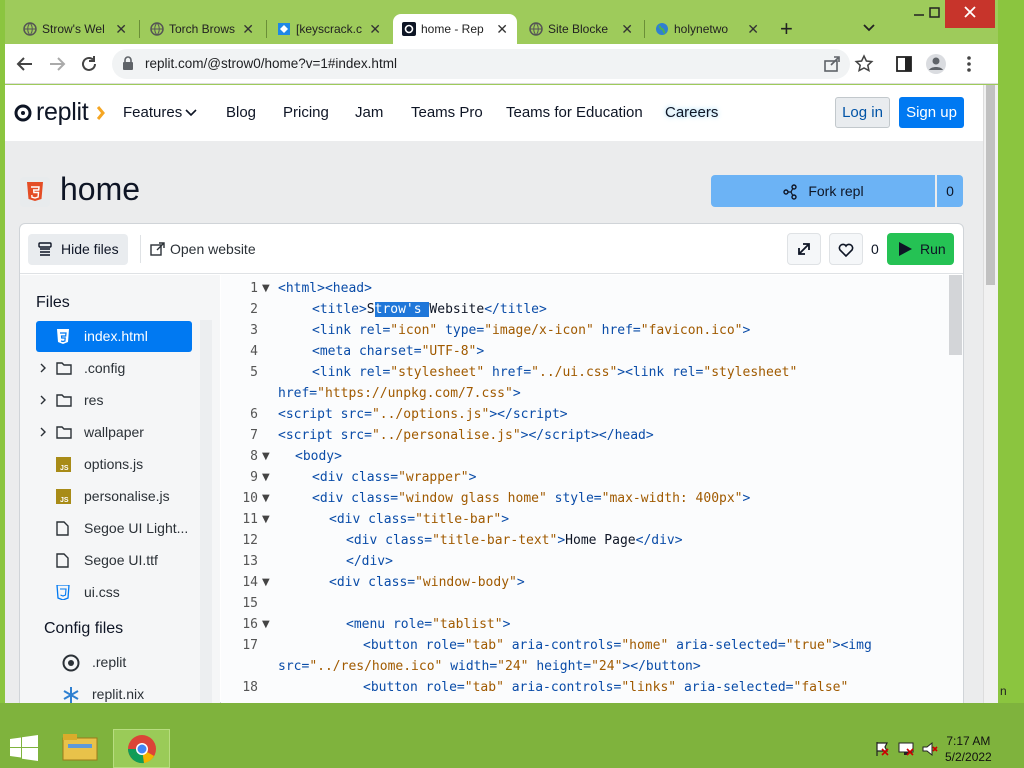  I want to click on tab-3: [keyscrack.c ✕, so click(329, 29).